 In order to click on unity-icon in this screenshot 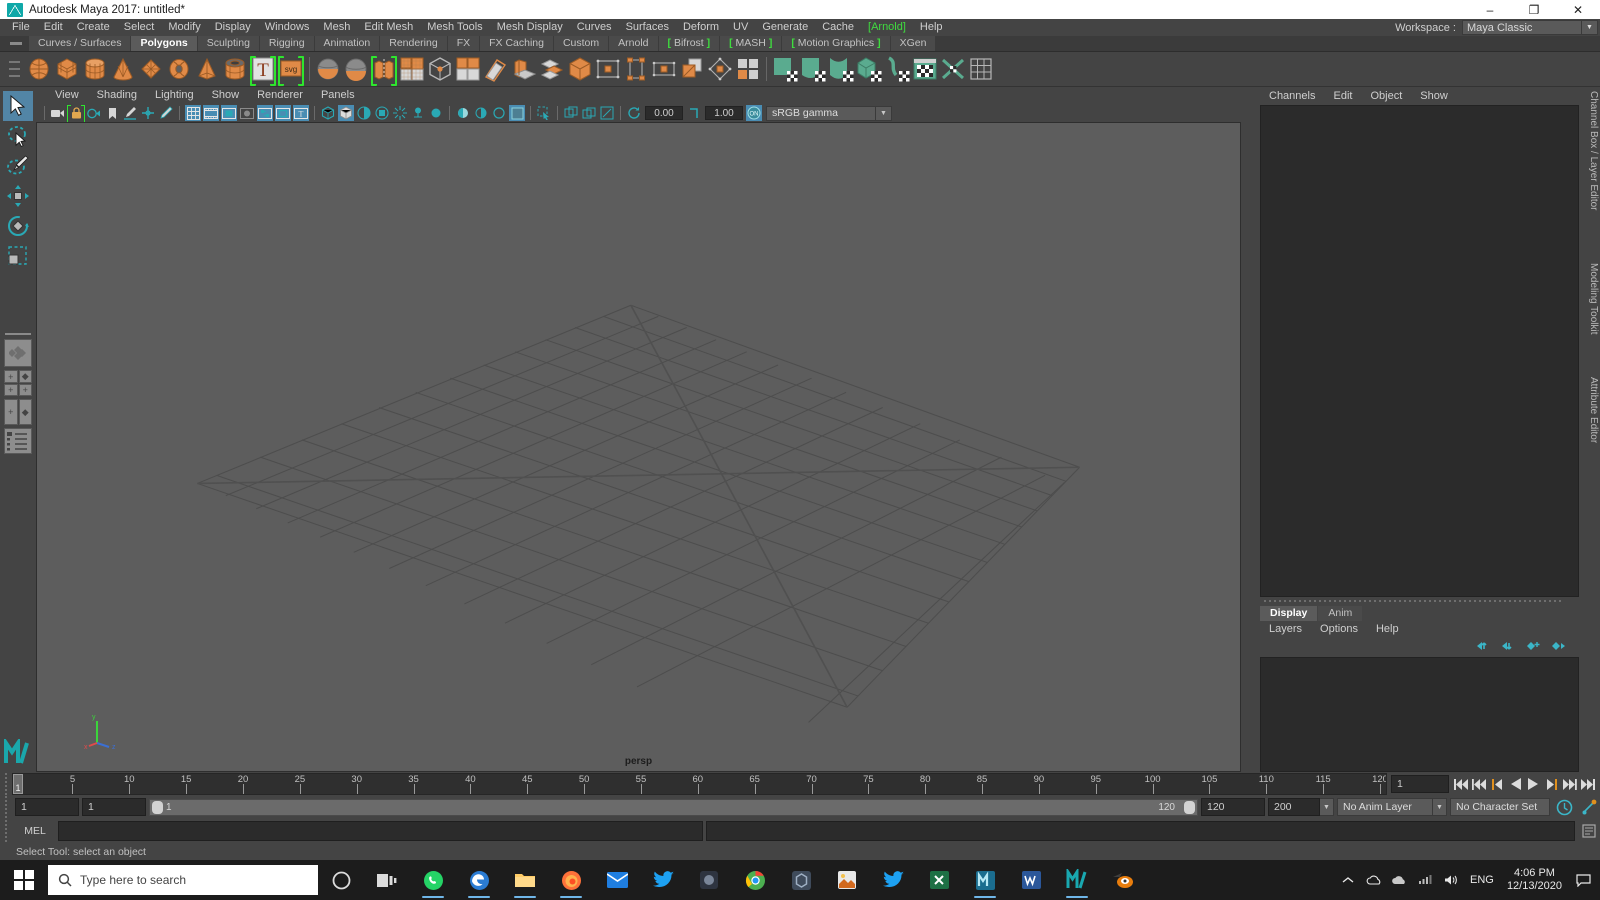, I will do `click(801, 880)`.